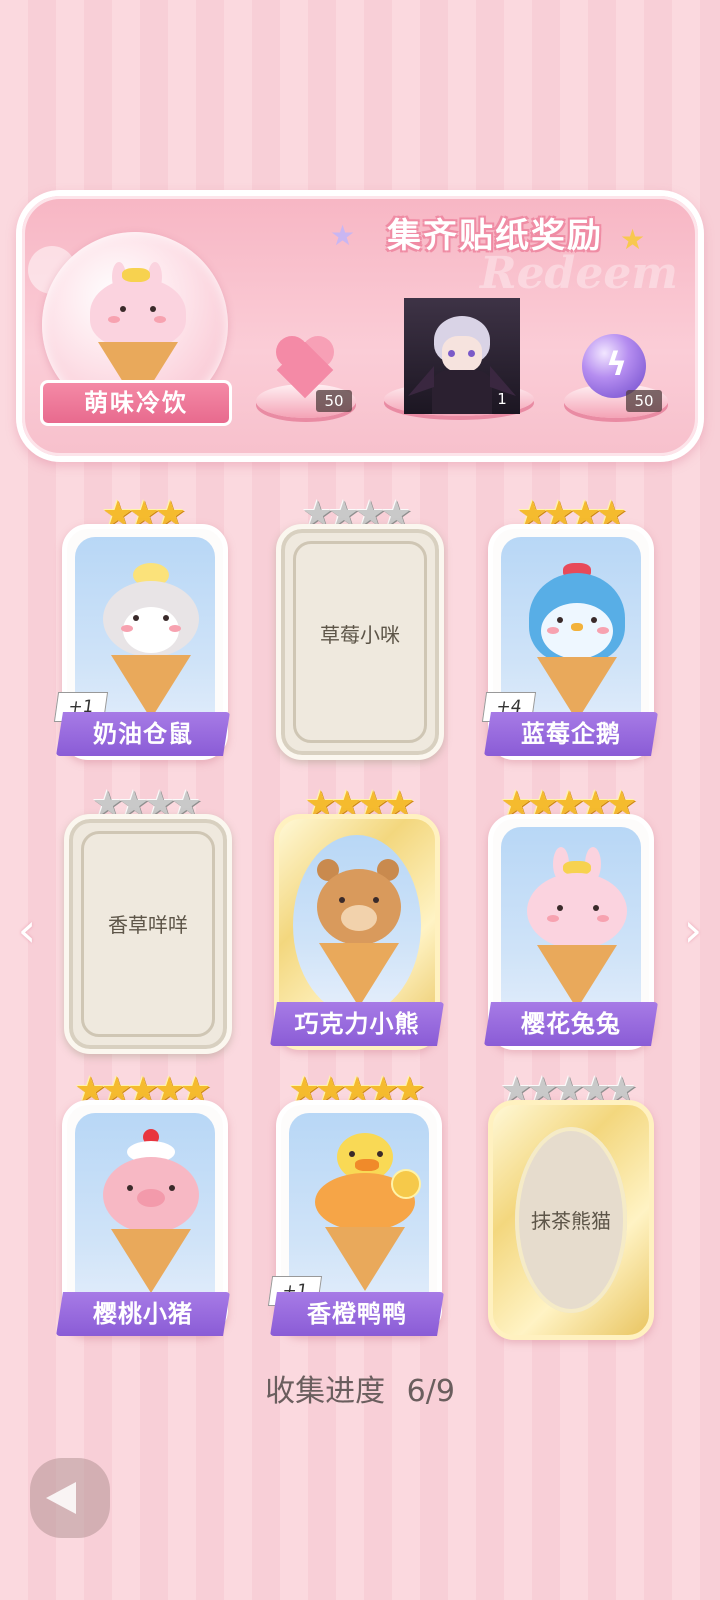  I want to click on hamster-icecream-icon, so click(152, 643).